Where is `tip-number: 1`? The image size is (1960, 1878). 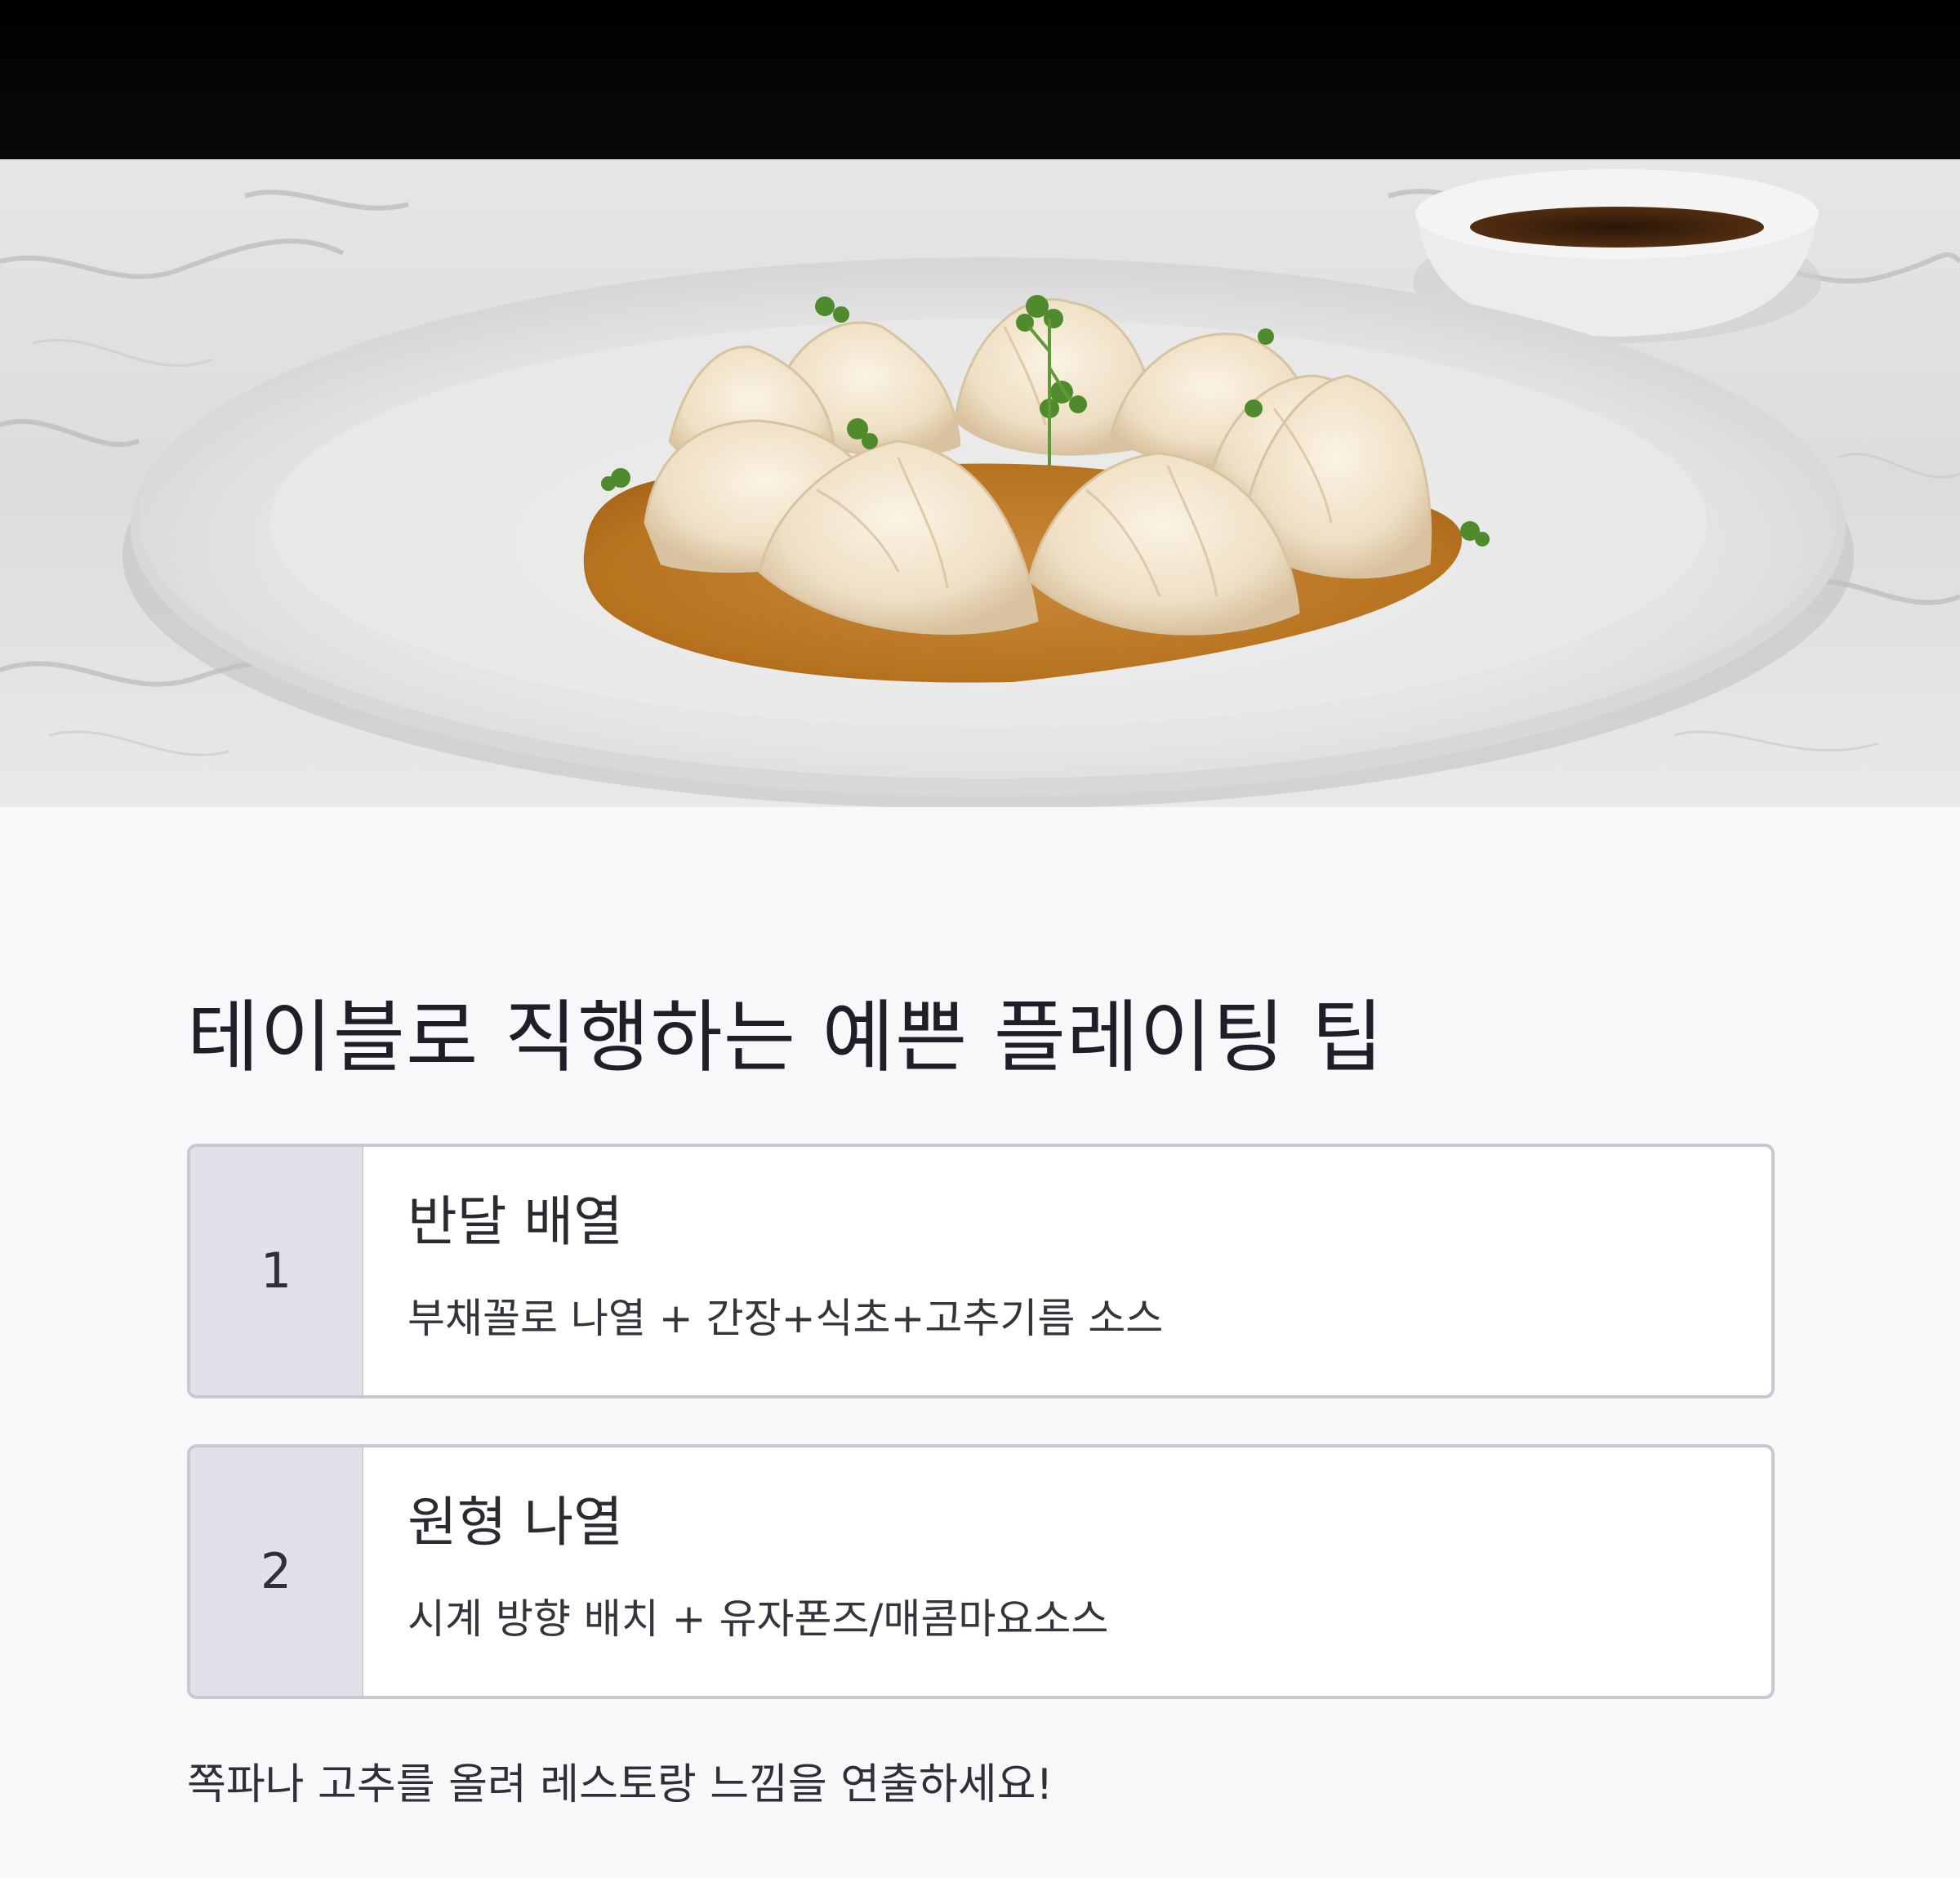 tip-number: 1 is located at coordinates (276, 1271).